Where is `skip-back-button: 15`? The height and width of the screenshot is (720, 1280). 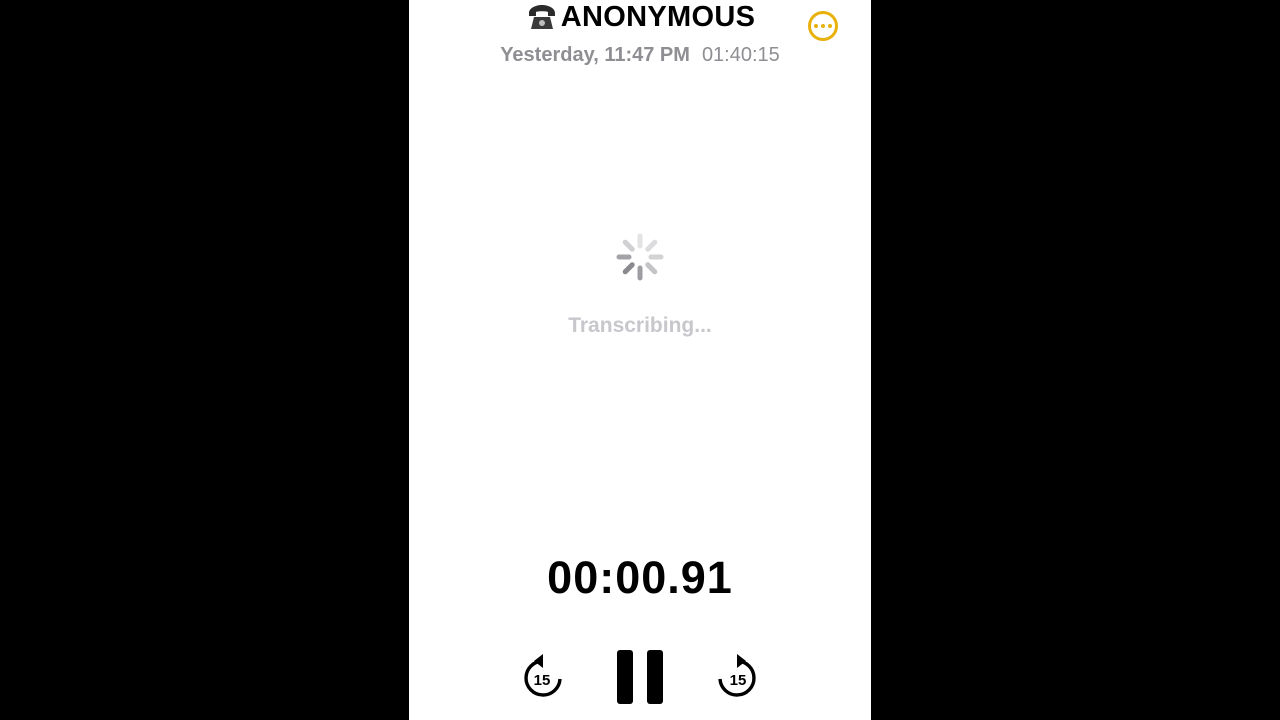
skip-back-button: 15 is located at coordinates (543, 677).